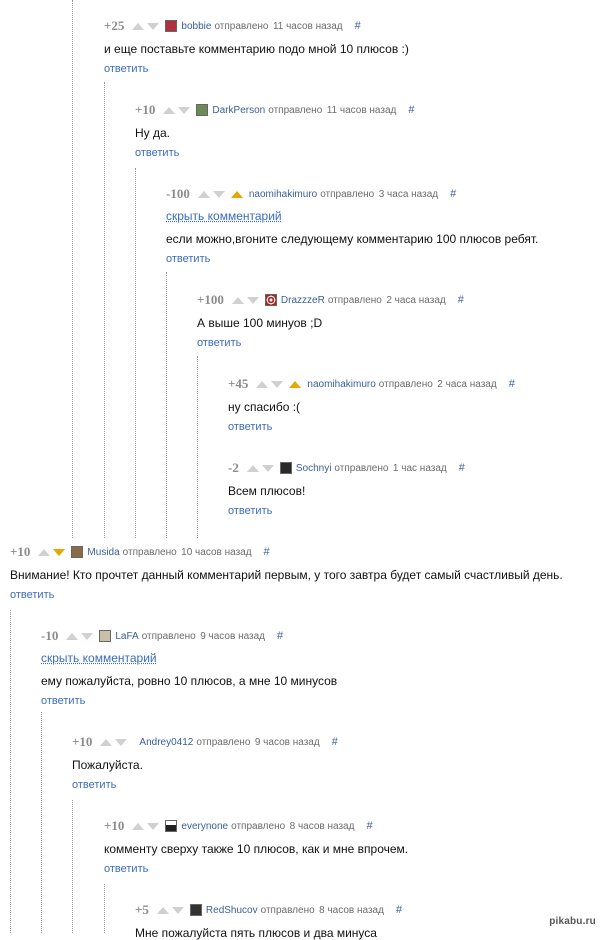 This screenshot has height=940, width=604. What do you see at coordinates (196, 26) in the screenshot?
I see `username-link: bobbie` at bounding box center [196, 26].